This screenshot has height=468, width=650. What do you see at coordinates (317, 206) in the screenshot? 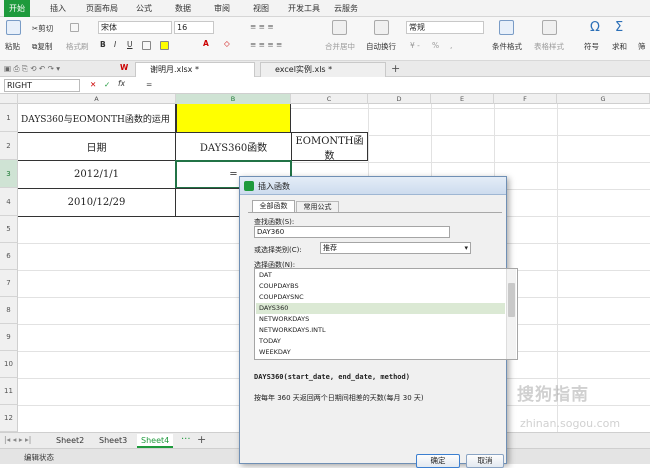
I see `tab-common-formulas: 常用公式` at bounding box center [317, 206].